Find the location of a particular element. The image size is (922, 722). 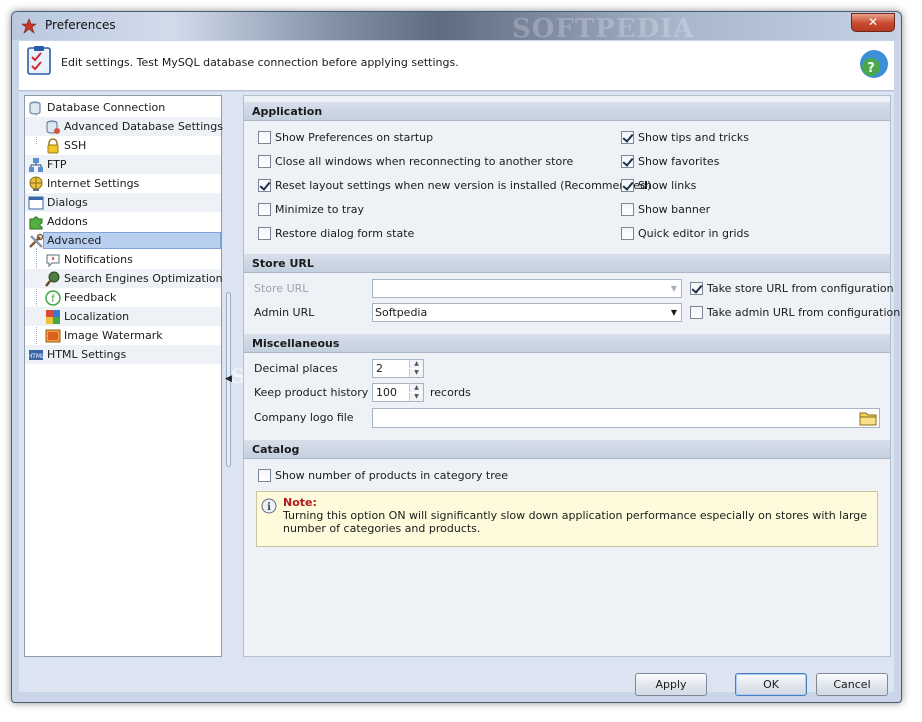

puzzle-icon is located at coordinates (36, 222).